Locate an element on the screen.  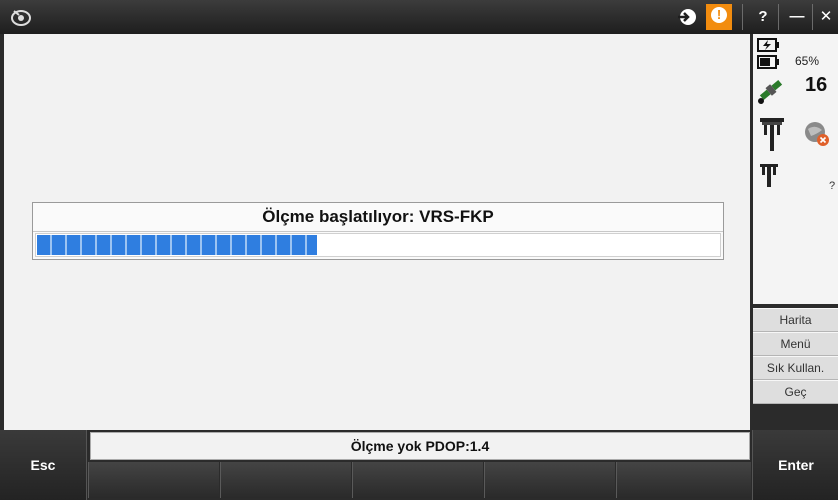
warning-icon: ! is located at coordinates (719, 17).